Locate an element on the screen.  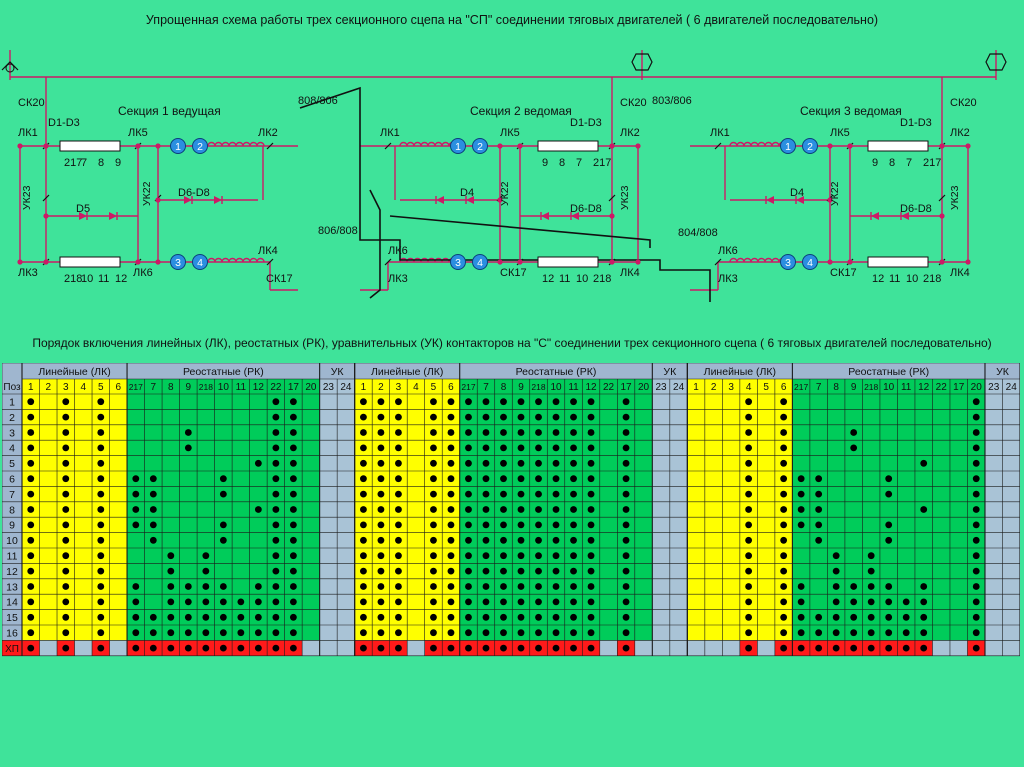
diode-label: D1-D3 is located at coordinates (64, 123).